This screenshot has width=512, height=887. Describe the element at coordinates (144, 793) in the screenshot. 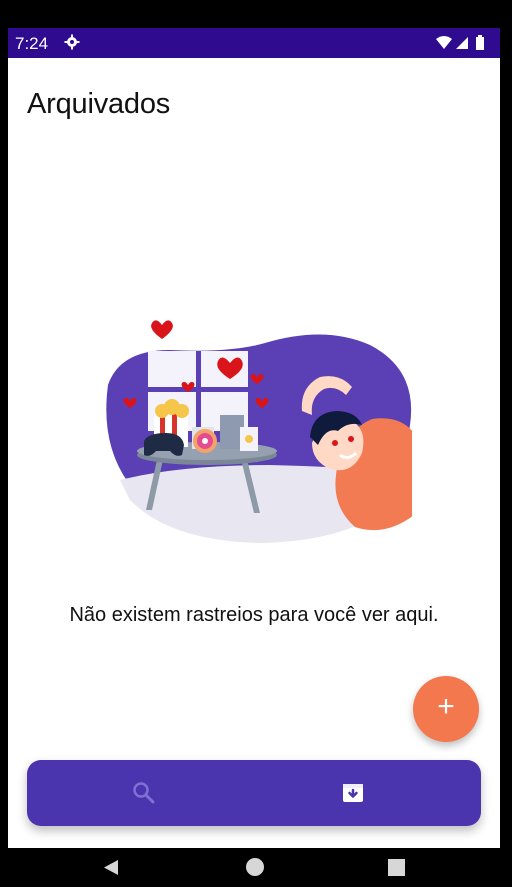

I see `search-icon` at that location.